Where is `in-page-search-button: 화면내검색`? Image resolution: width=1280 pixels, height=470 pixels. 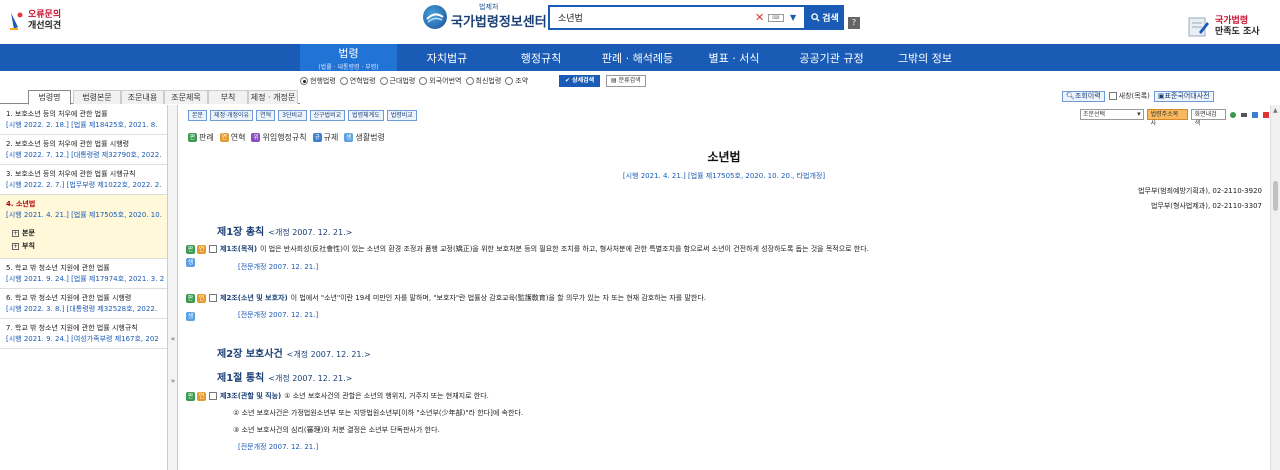 in-page-search-button: 화면내검색 is located at coordinates (1208, 118).